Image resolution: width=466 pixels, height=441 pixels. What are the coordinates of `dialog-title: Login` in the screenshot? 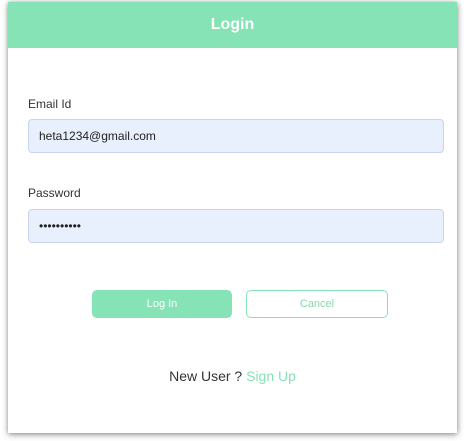 It's located at (232, 24).